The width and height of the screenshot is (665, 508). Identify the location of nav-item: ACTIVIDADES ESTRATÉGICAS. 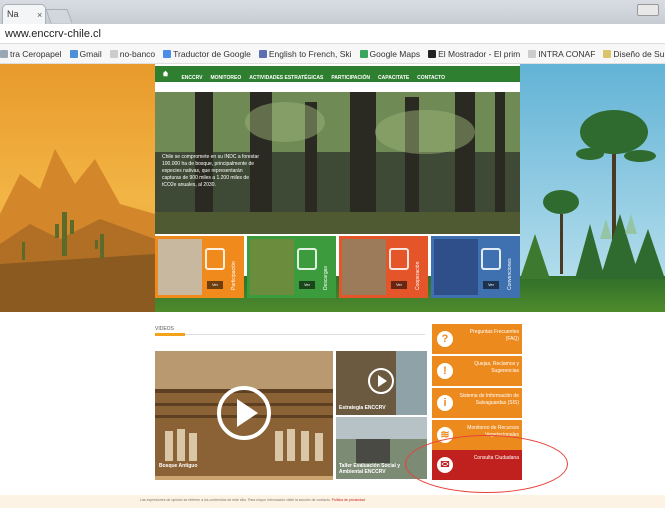
(286, 78).